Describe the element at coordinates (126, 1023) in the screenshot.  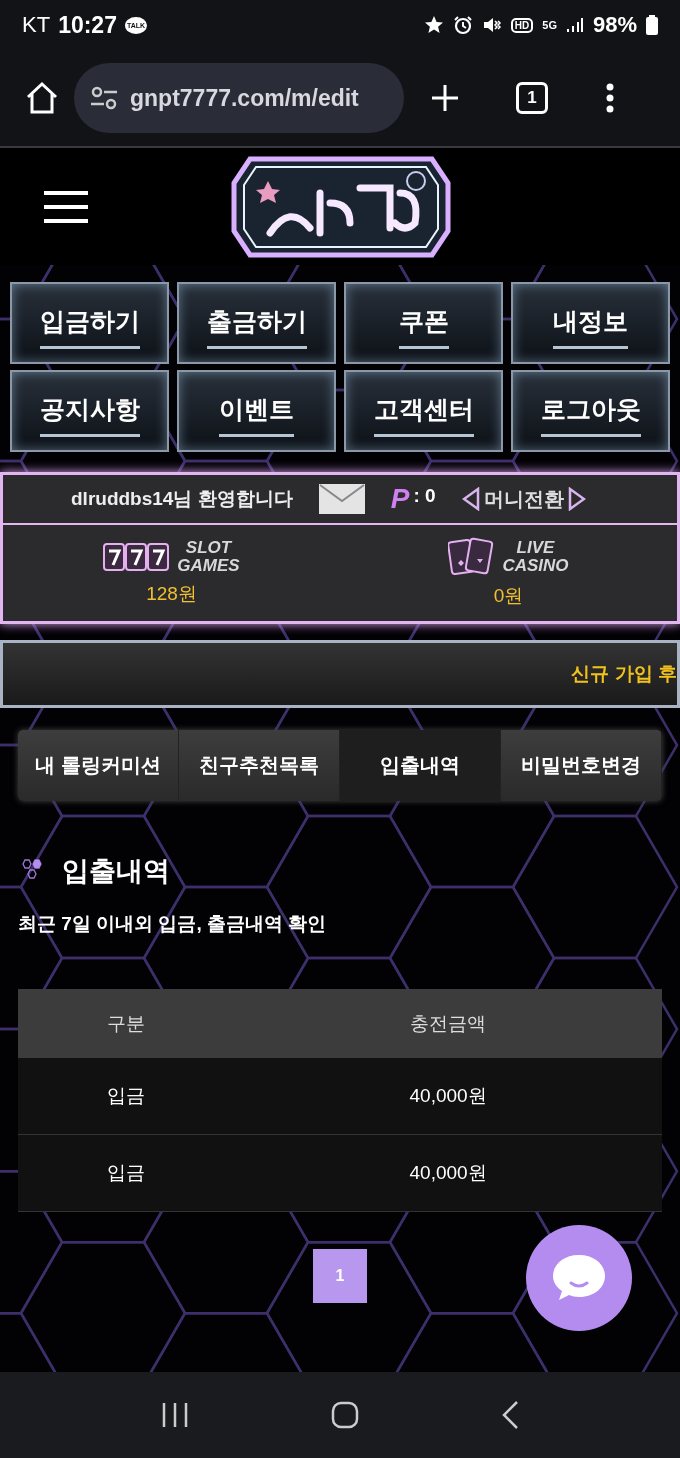
I see `column-header: 구분` at that location.